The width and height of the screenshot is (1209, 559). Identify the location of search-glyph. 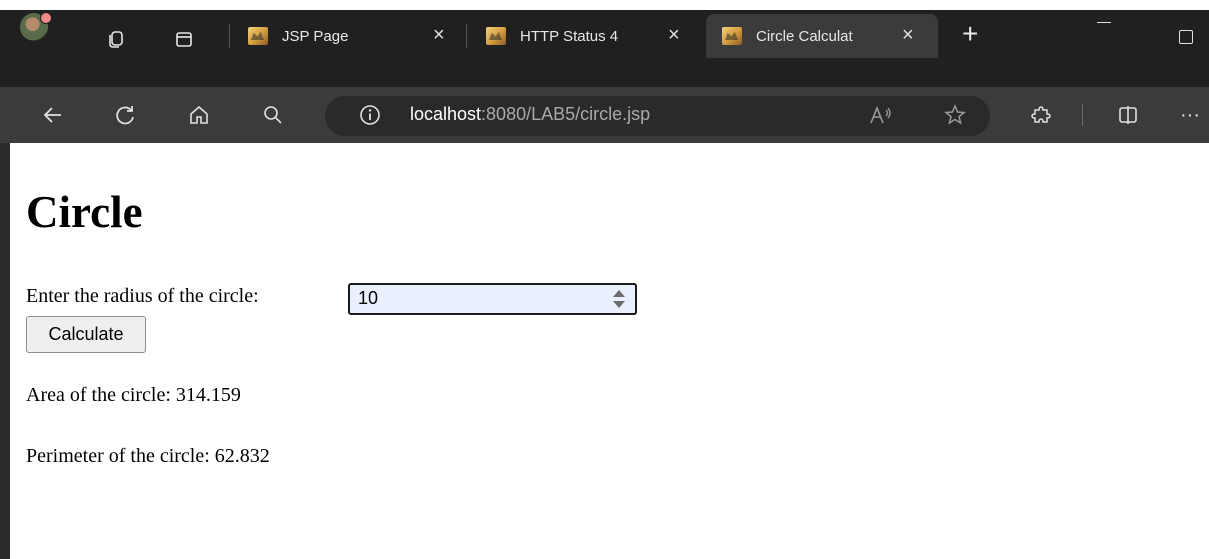
(273, 115).